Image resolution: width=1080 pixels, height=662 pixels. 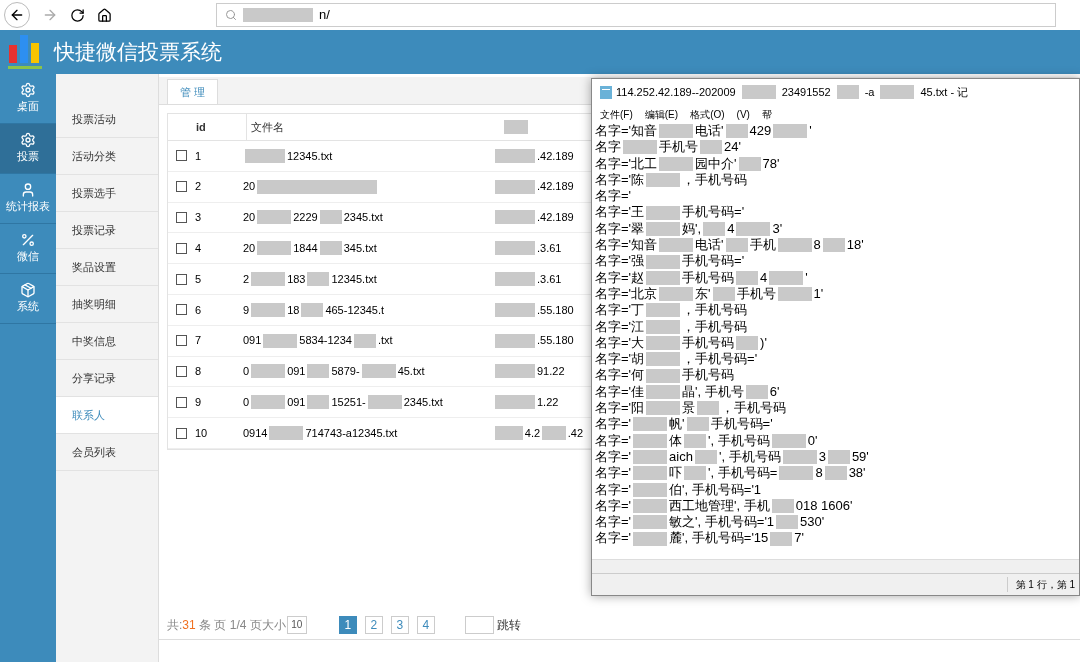 What do you see at coordinates (812, 522) in the screenshot?
I see `text-line: 530'` at bounding box center [812, 522].